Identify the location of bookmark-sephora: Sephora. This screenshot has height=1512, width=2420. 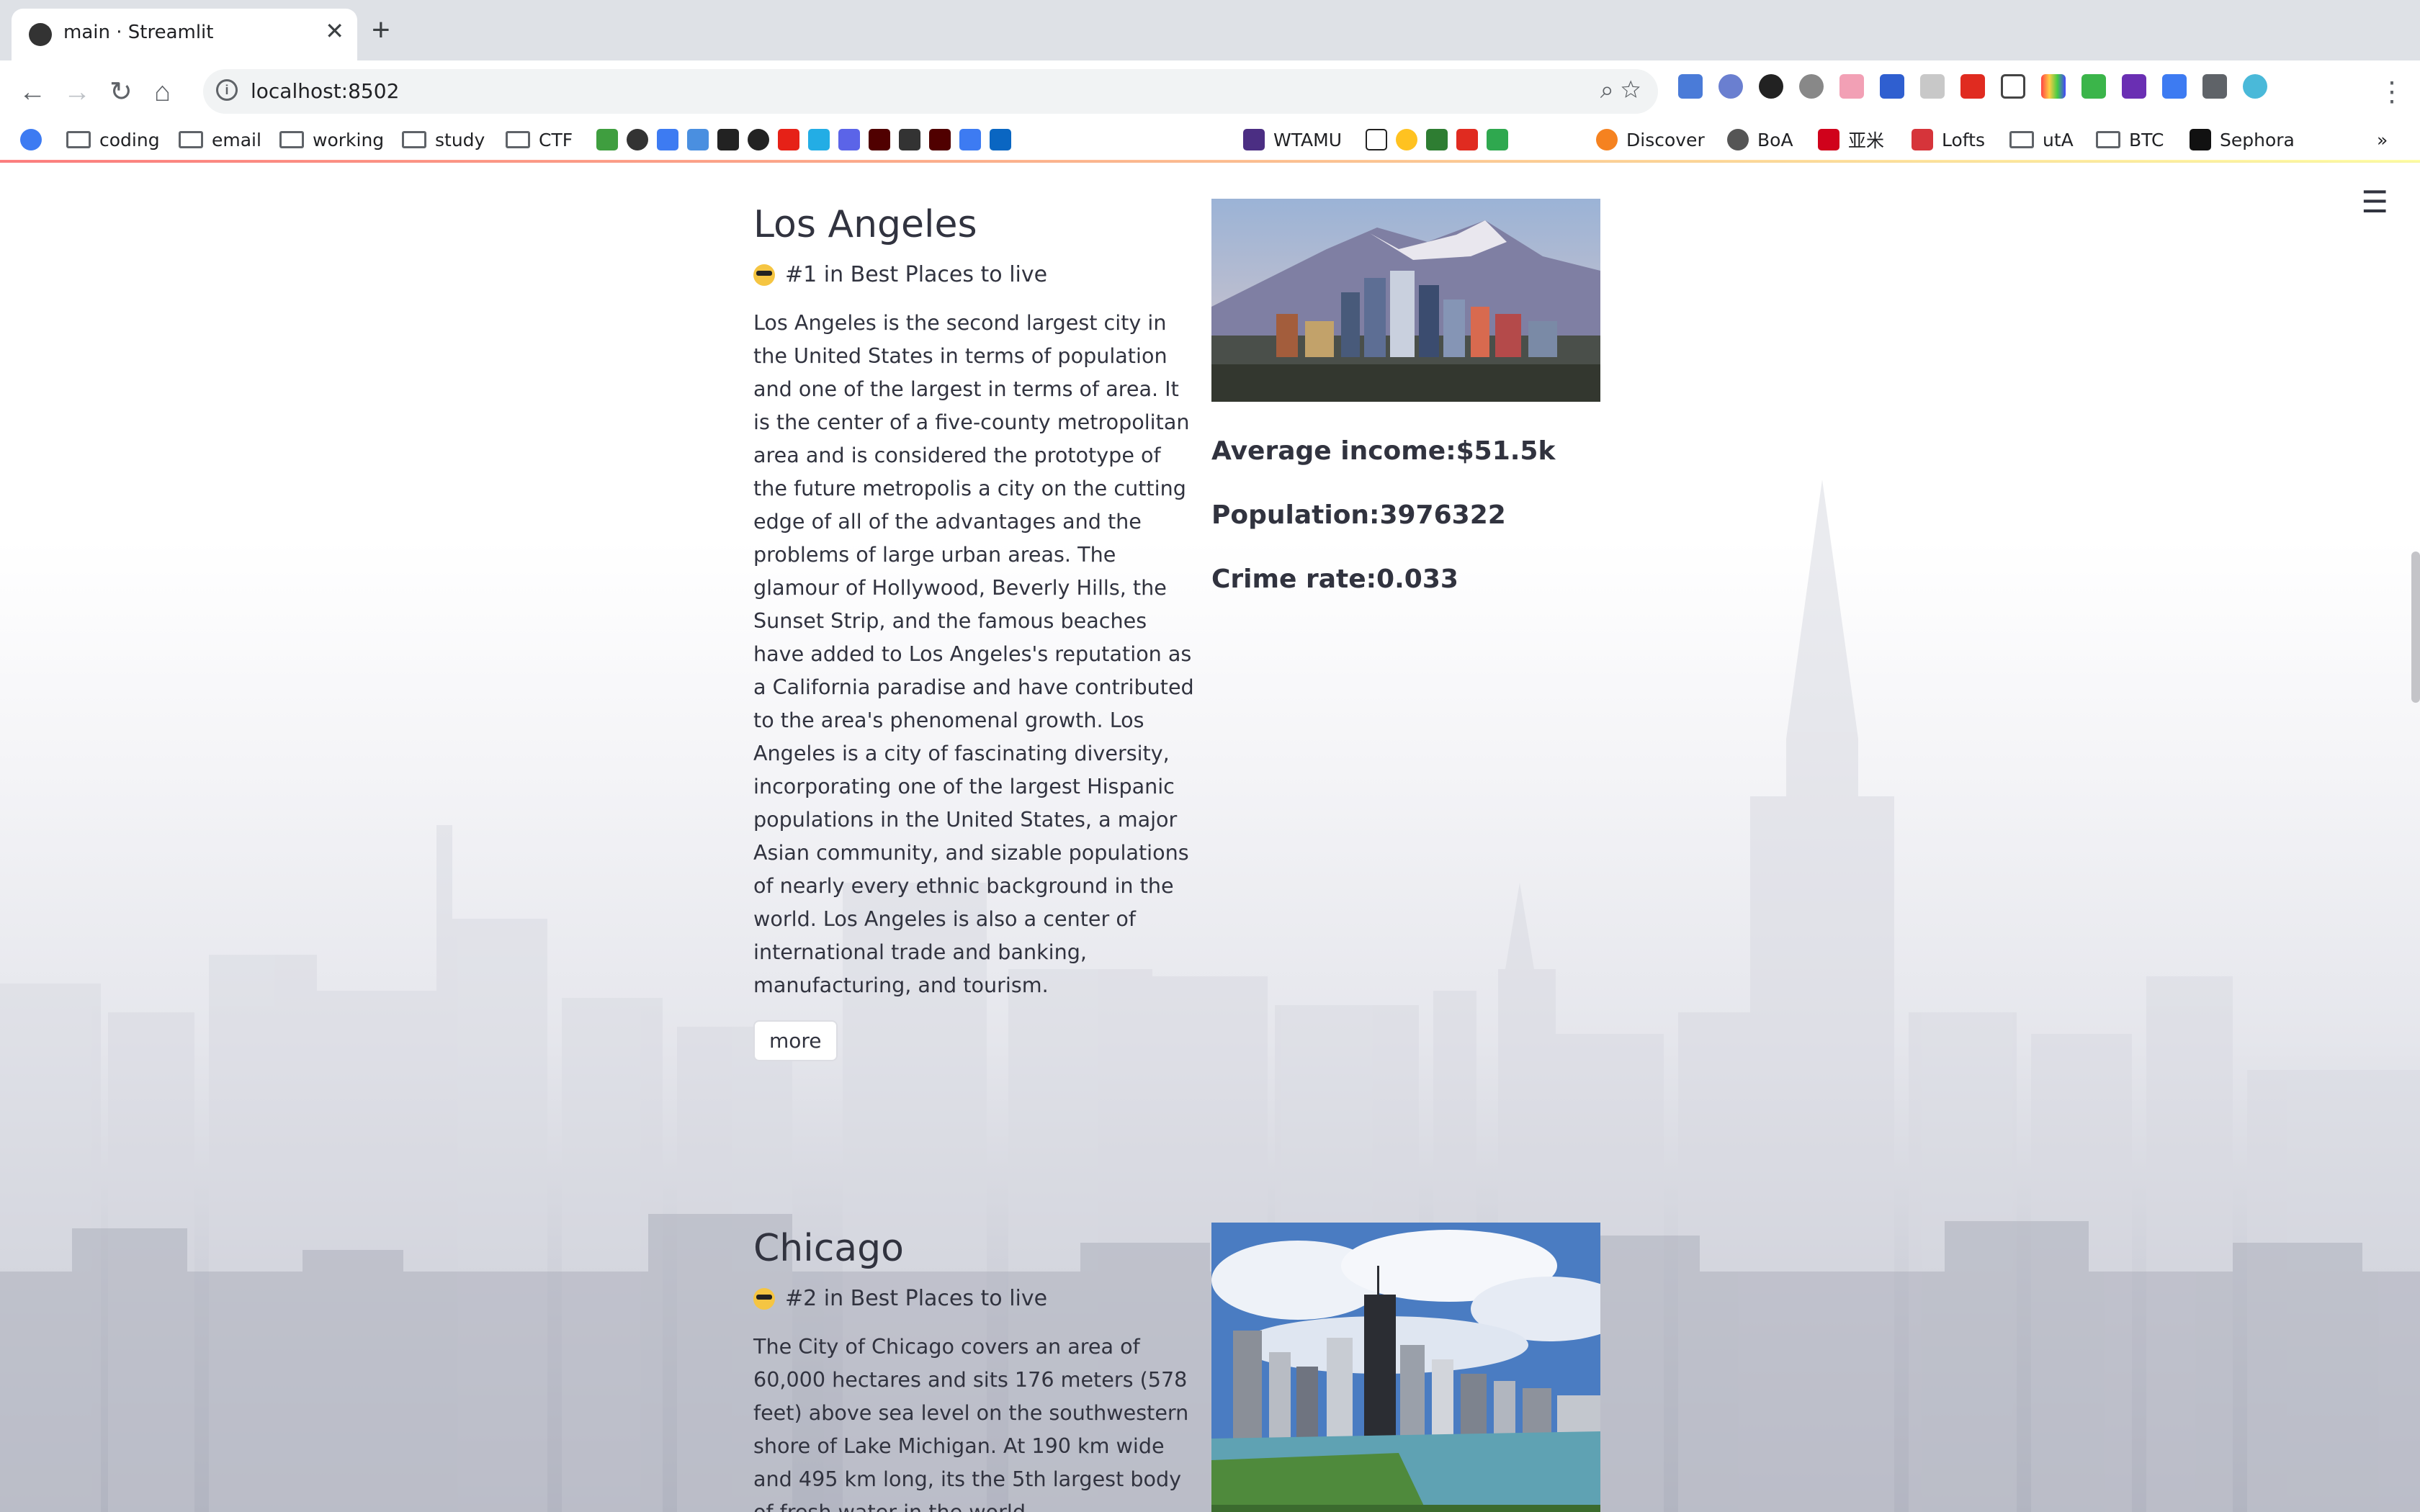
(2242, 139).